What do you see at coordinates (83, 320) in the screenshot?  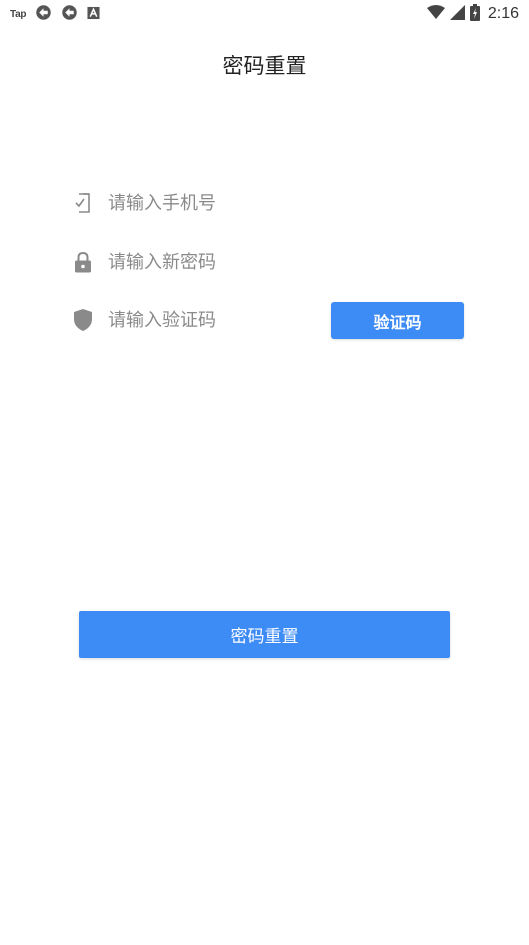 I see `shield-icon` at bounding box center [83, 320].